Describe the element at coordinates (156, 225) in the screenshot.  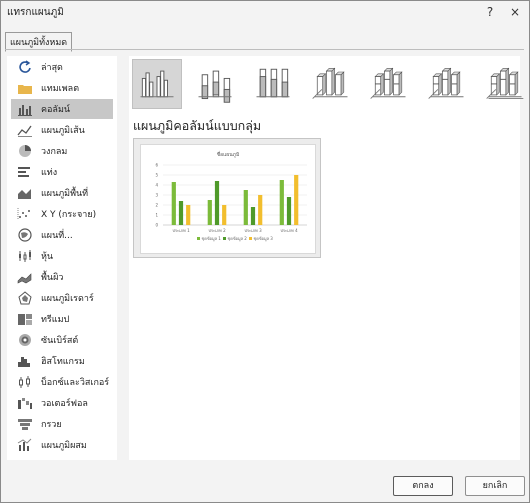
I see `y-tick-label: 0` at that location.